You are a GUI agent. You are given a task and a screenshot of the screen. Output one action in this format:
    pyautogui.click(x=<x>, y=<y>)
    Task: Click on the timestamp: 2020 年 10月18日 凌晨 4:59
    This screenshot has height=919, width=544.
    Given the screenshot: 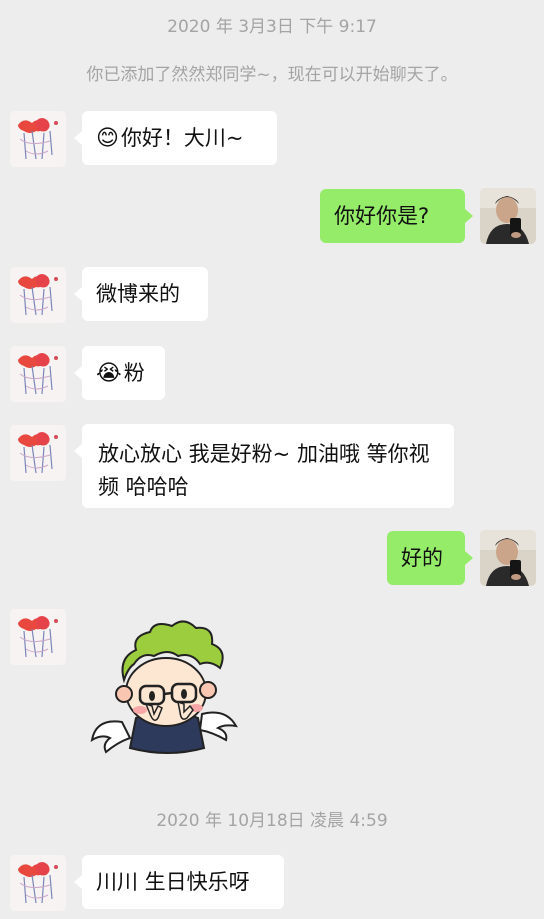 What is the action you would take?
    pyautogui.click(x=272, y=821)
    